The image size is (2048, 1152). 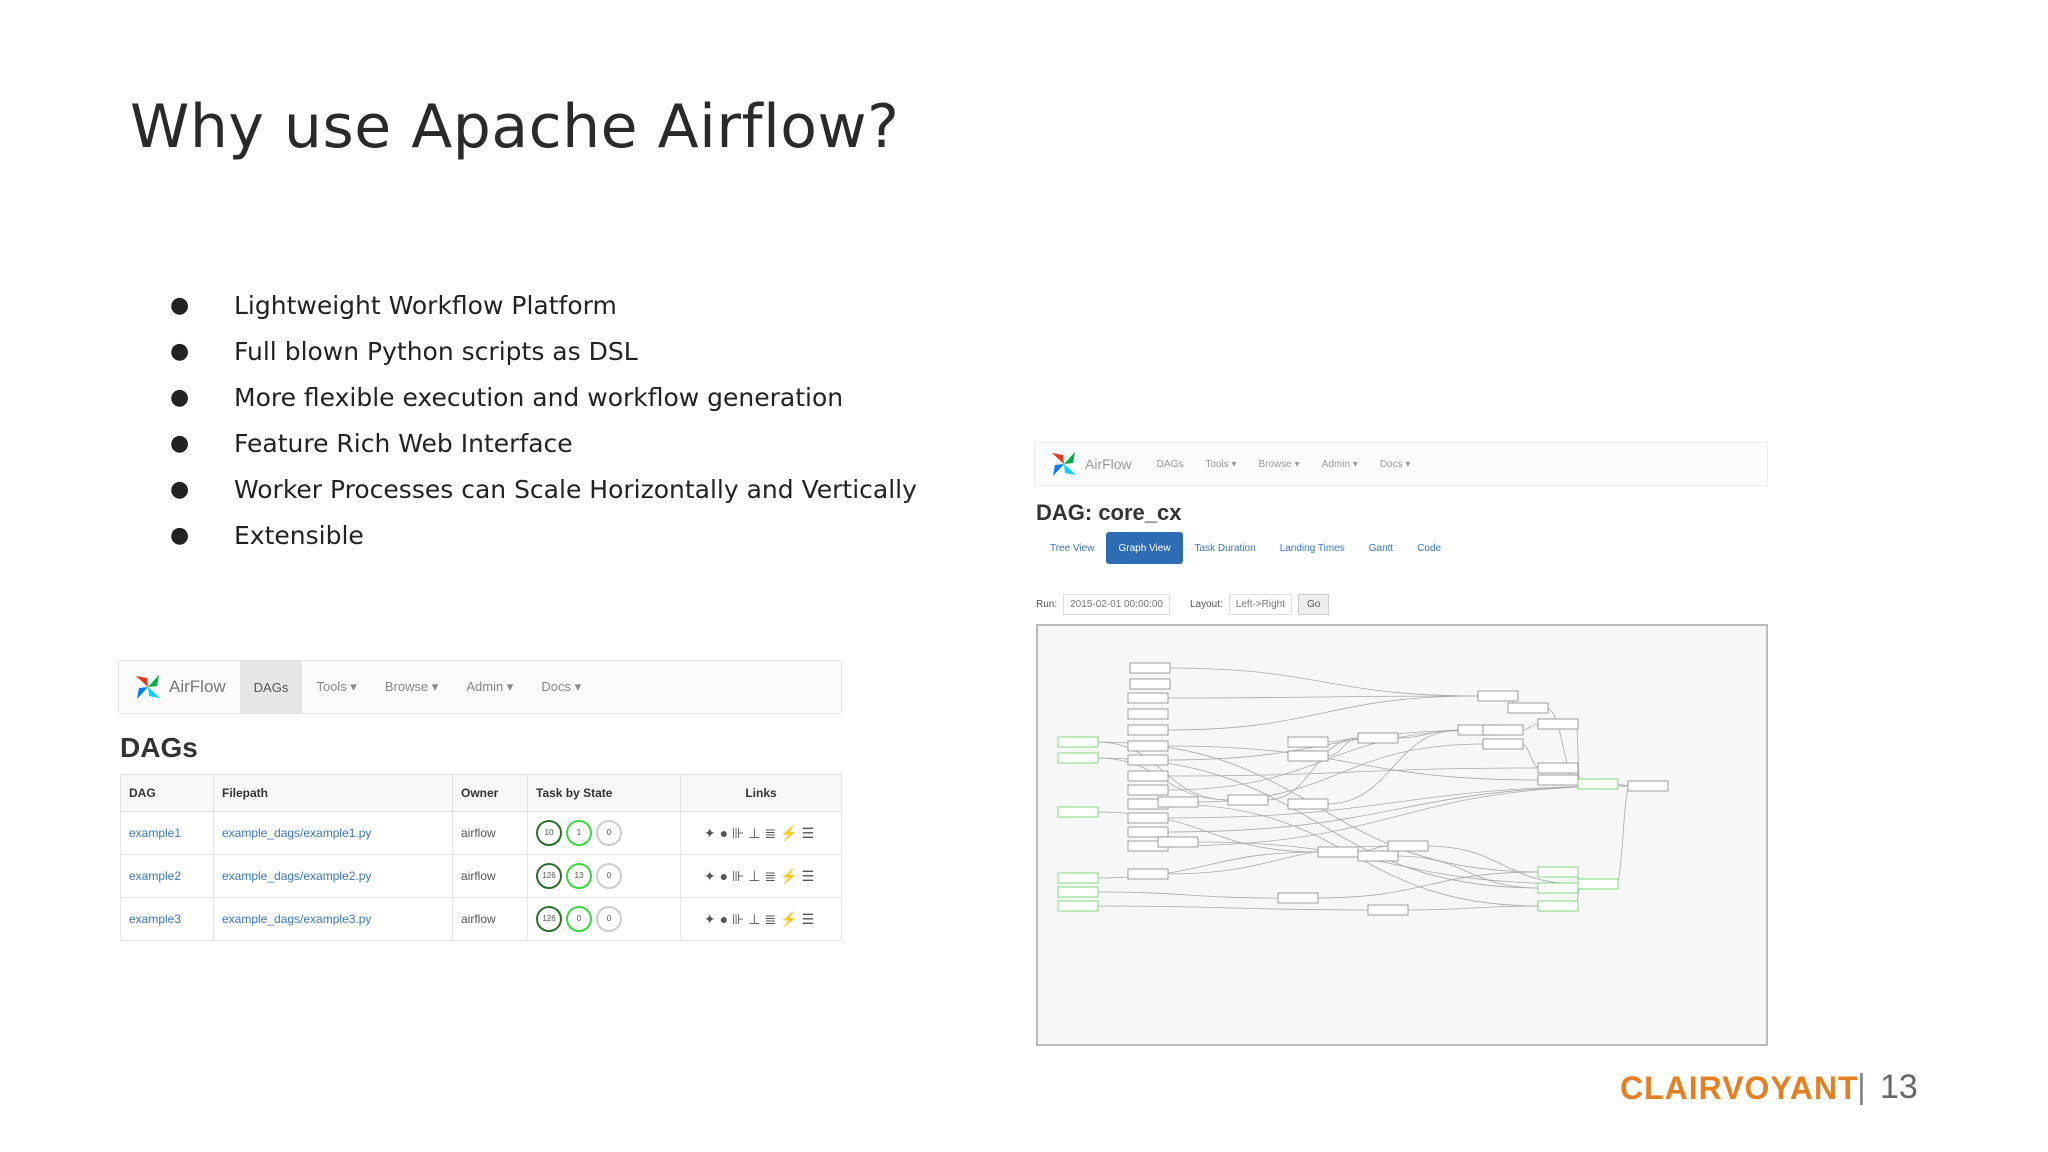 What do you see at coordinates (1072, 548) in the screenshot?
I see `tab-tree-view: Tree View` at bounding box center [1072, 548].